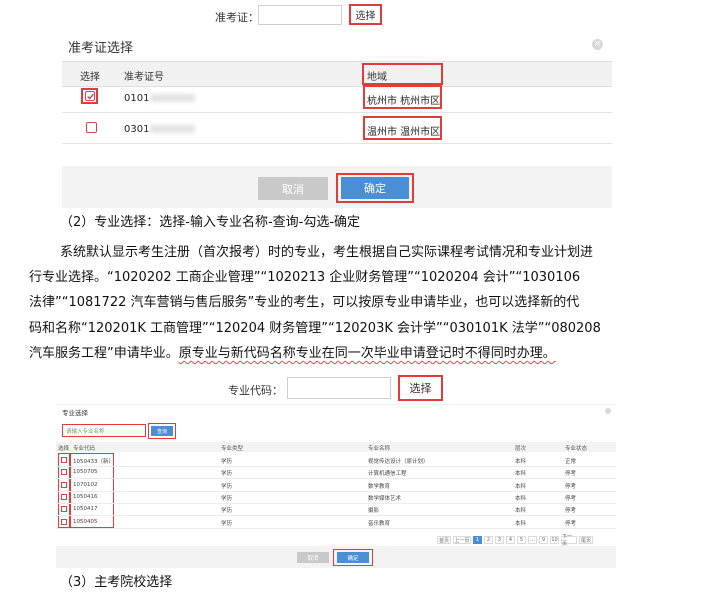 This screenshot has width=720, height=602. What do you see at coordinates (543, 540) in the screenshot?
I see `pagination-page: 9` at bounding box center [543, 540].